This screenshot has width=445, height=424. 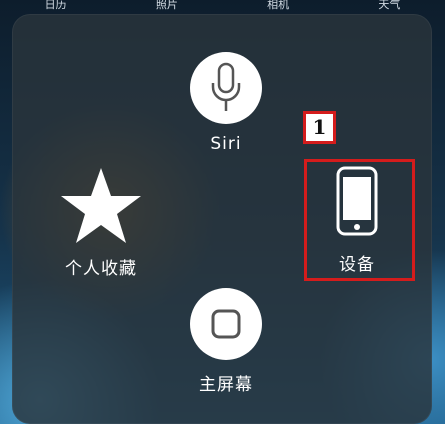 What do you see at coordinates (359, 220) in the screenshot?
I see `device-highlight-box` at bounding box center [359, 220].